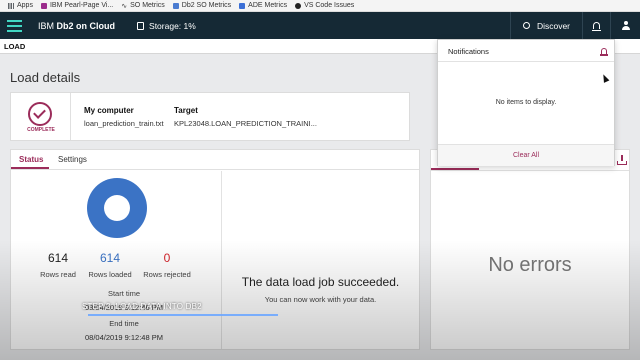 This screenshot has width=640, height=360. I want to click on location-pin-icon, so click(526, 25).